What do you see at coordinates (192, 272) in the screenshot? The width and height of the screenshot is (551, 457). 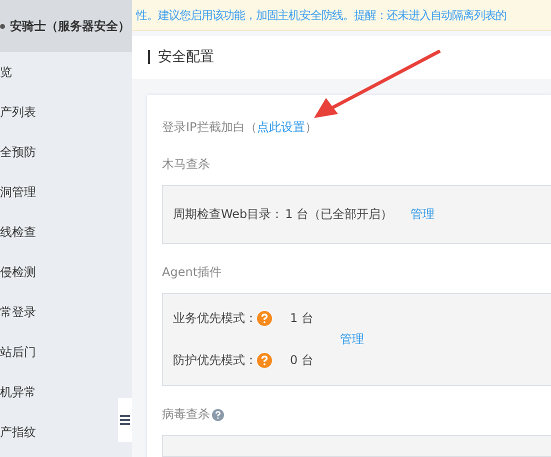 I see `section-title: Agent插件` at bounding box center [192, 272].